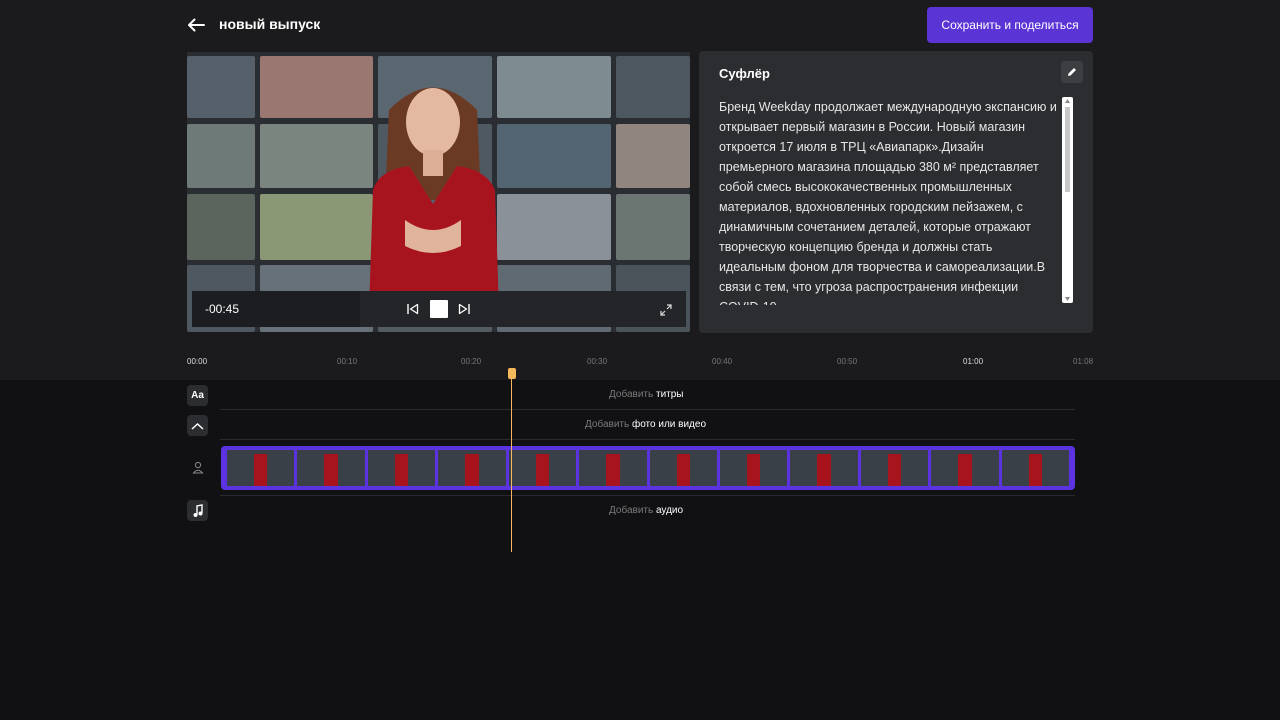  Describe the element at coordinates (511, 464) in the screenshot. I see `playhead-line` at that location.